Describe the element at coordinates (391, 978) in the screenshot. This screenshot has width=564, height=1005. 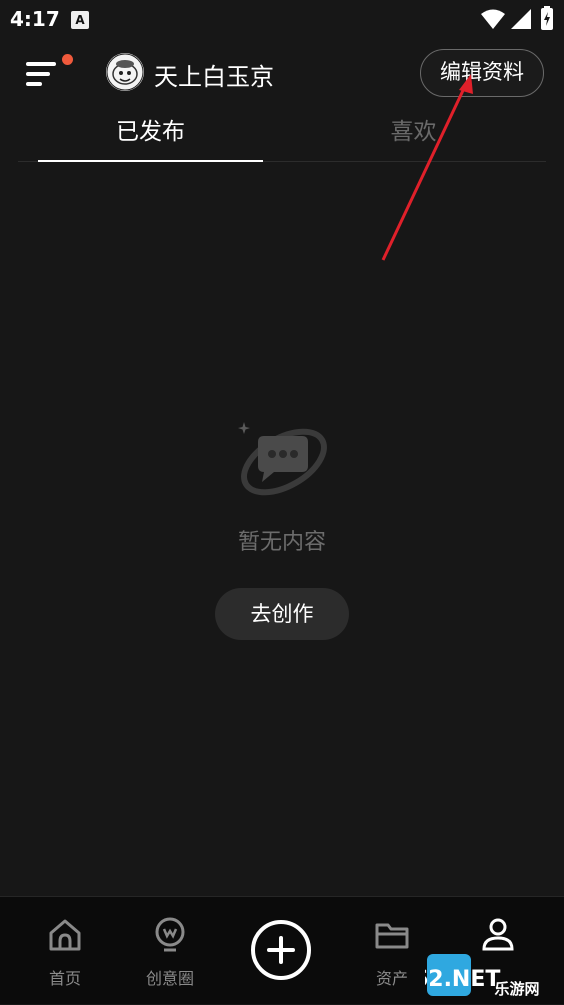
I see `nav-assets-label: 资产` at that location.